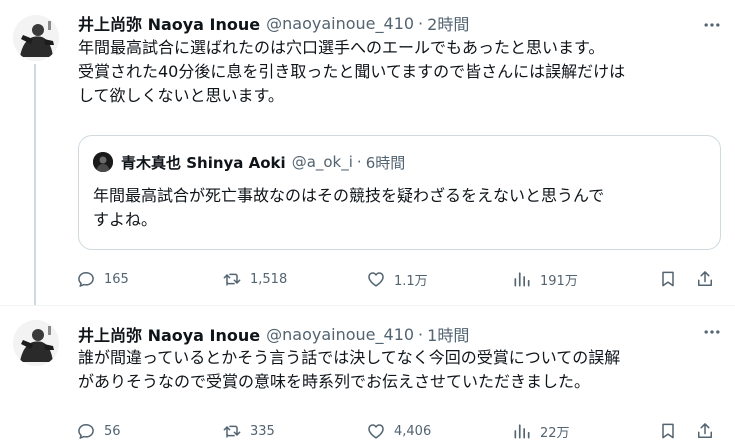 This screenshot has width=735, height=448. Describe the element at coordinates (248, 431) in the screenshot. I see `retweet-button: 335` at that location.